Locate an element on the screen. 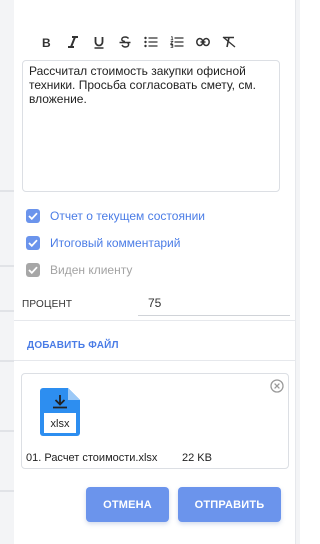 The image size is (320, 544). attachment-file-name: 01. Расчет стоимости.xlsx is located at coordinates (92, 458).